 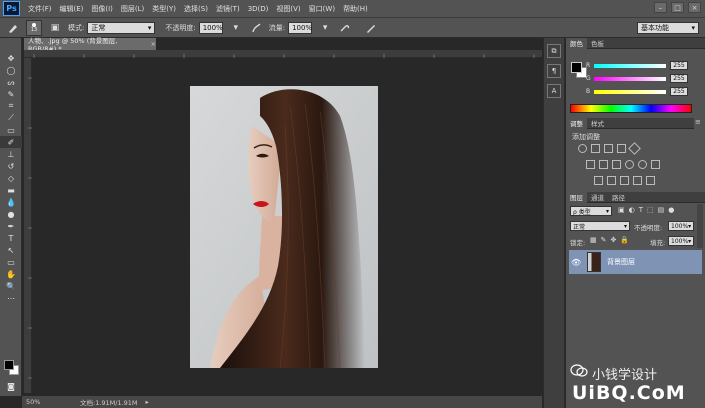 What do you see at coordinates (210, 27) in the screenshot?
I see `opacity-input: 100%` at bounding box center [210, 27].